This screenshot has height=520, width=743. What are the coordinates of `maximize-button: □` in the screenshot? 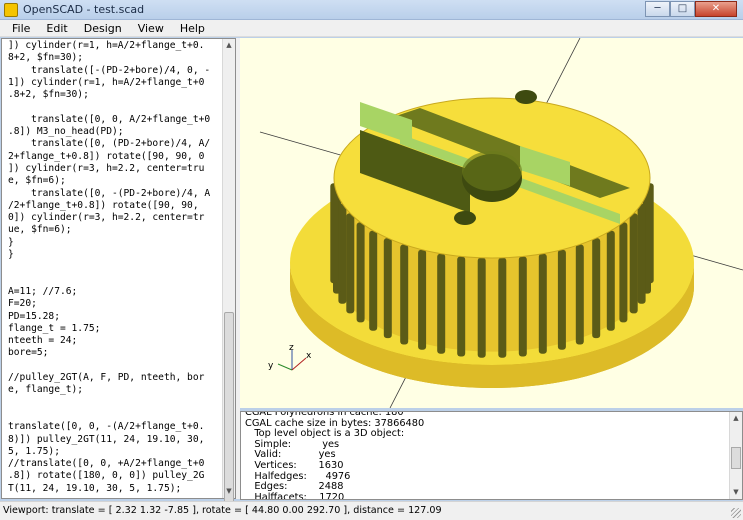 It's located at (682, 9).